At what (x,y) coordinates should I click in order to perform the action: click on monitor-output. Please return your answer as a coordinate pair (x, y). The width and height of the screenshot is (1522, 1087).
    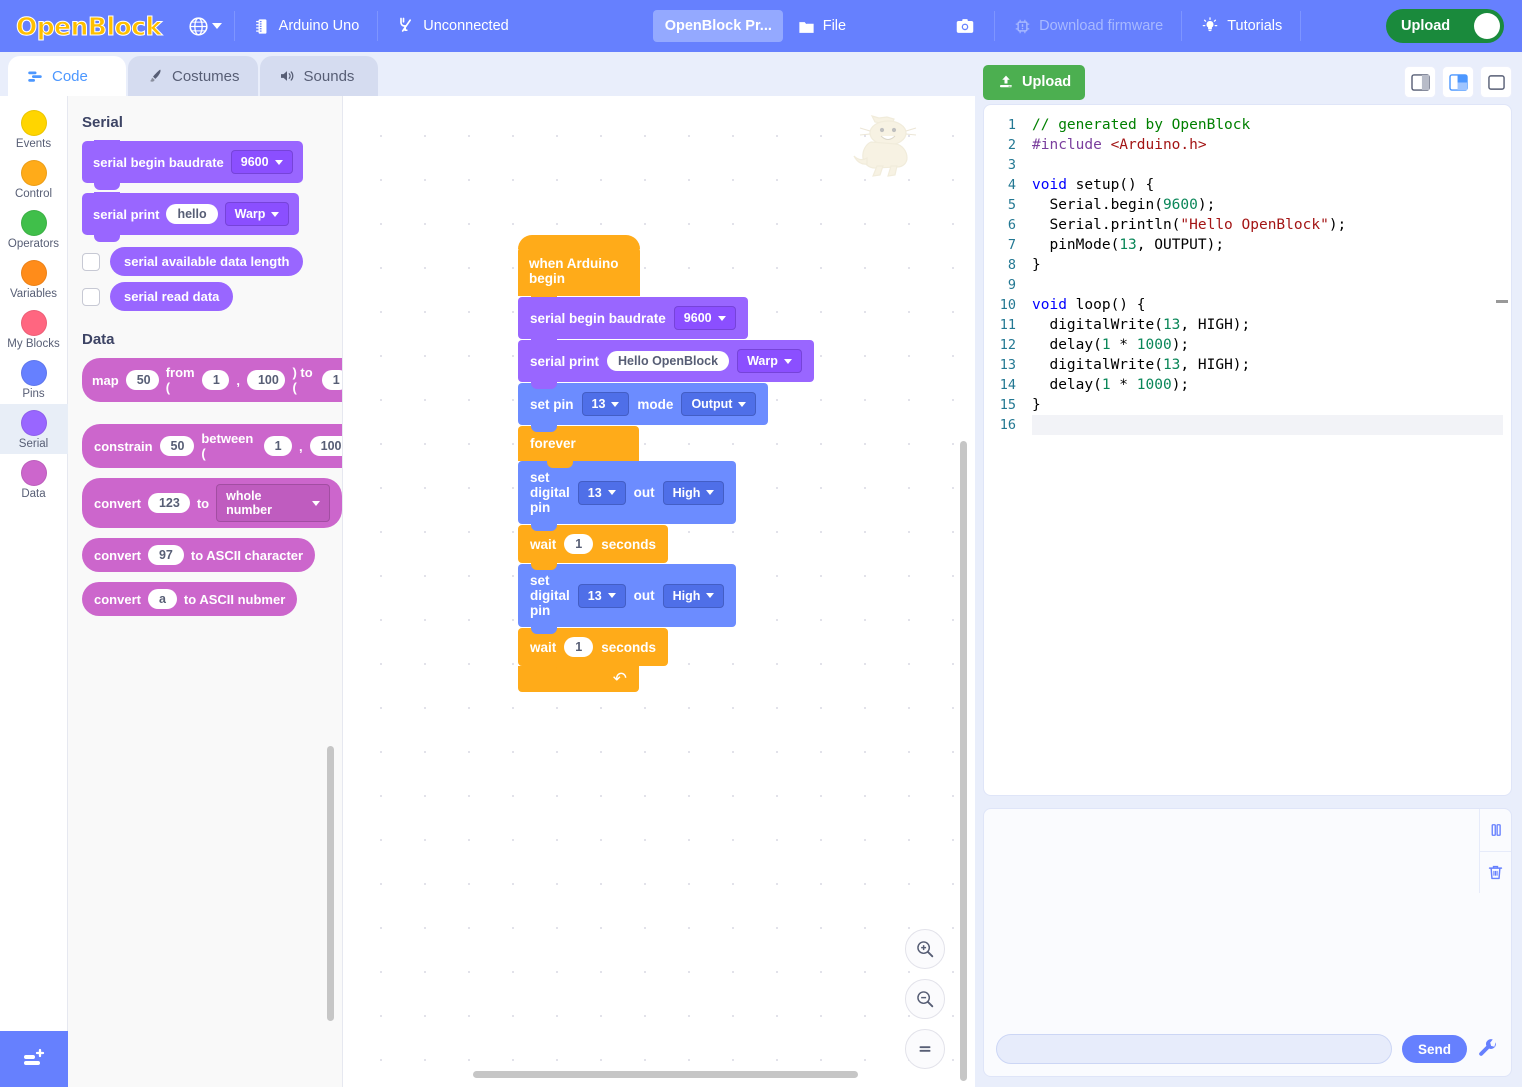
    Looking at the image, I should click on (1247, 916).